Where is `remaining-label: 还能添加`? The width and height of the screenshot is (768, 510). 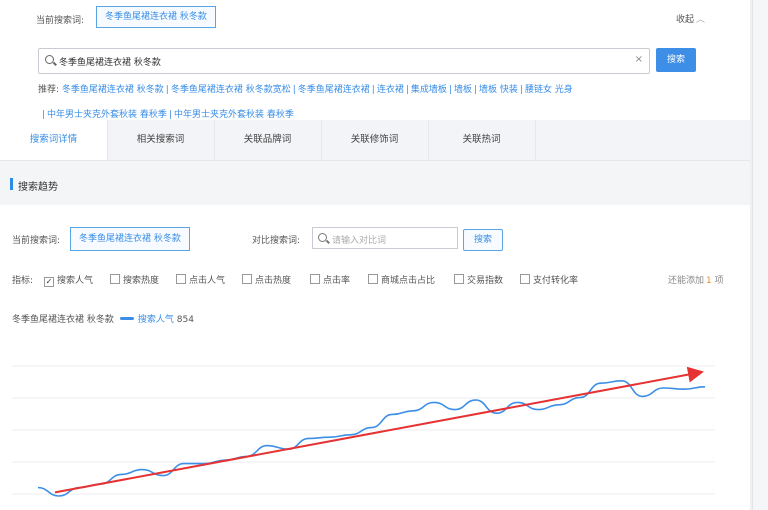
remaining-label: 还能添加 is located at coordinates (686, 281).